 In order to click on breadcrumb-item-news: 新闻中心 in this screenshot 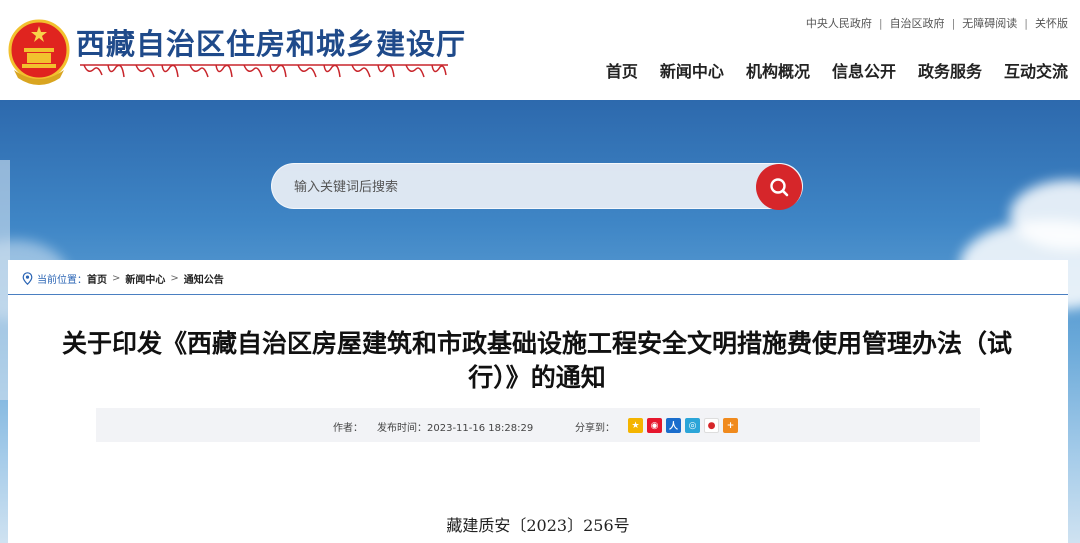, I will do `click(145, 278)`.